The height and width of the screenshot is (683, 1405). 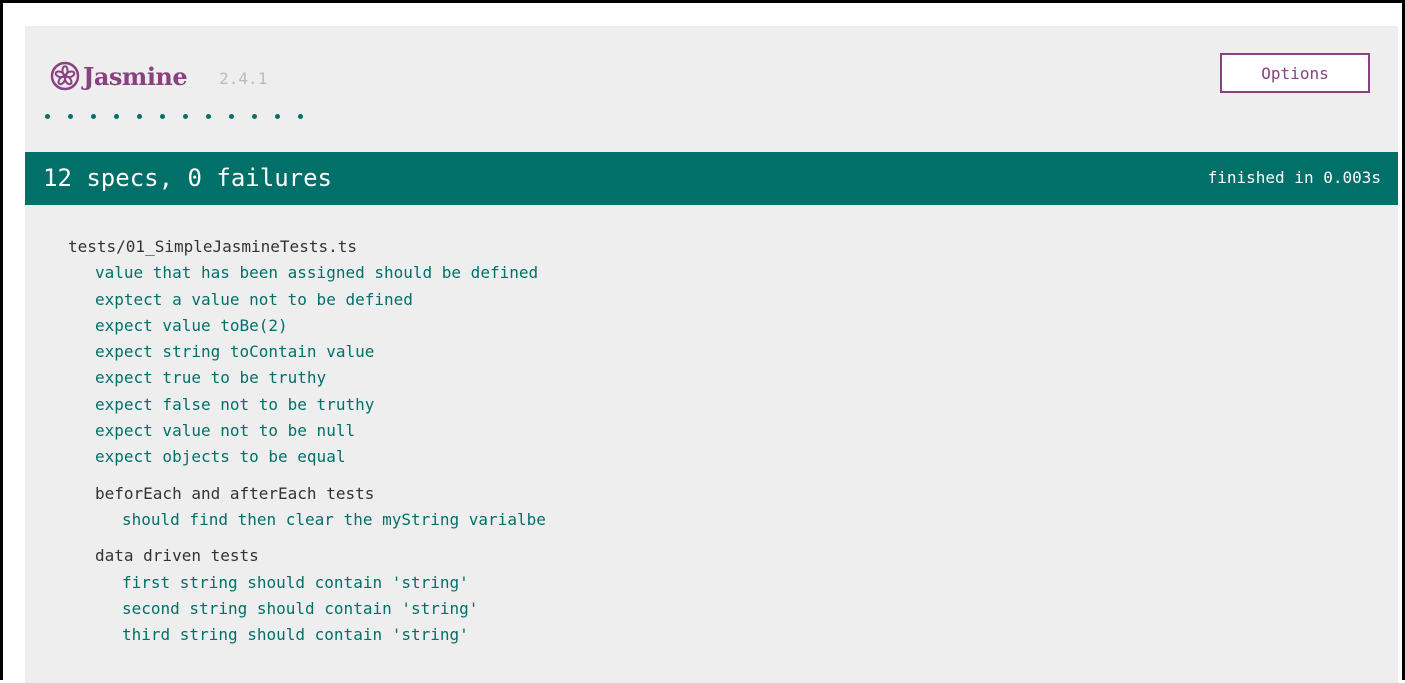 I want to click on options-button: Options, so click(x=1295, y=73).